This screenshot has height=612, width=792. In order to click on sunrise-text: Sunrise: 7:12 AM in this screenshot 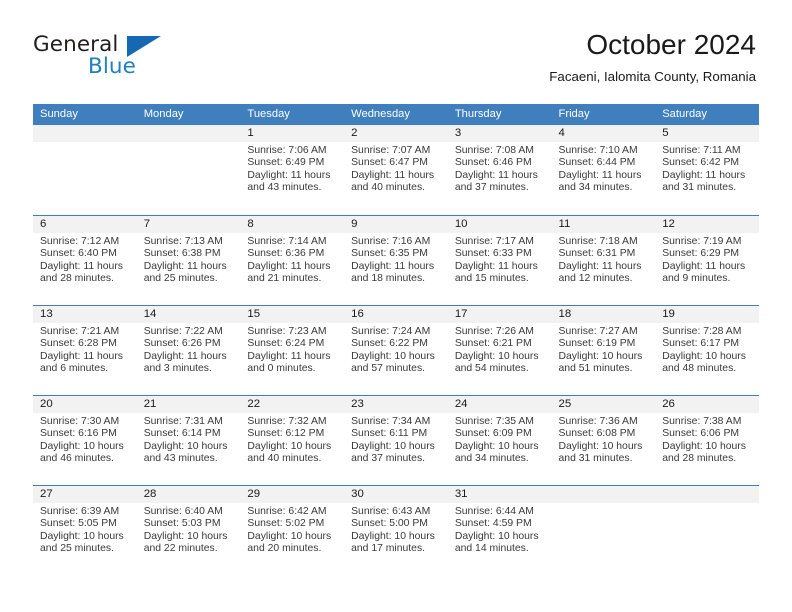, I will do `click(80, 241)`.